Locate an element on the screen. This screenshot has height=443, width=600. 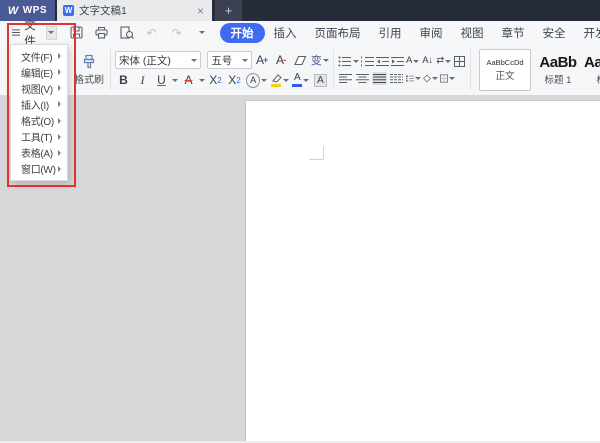
shading-icon is located at coordinates (427, 78).